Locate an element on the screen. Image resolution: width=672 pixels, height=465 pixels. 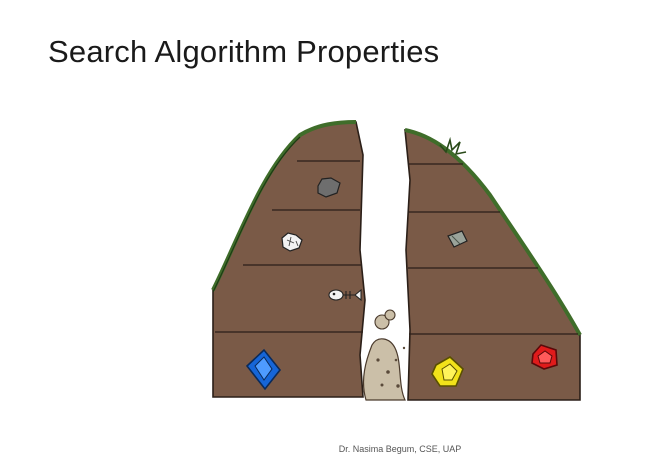
left-earth-block is located at coordinates (288, 259).